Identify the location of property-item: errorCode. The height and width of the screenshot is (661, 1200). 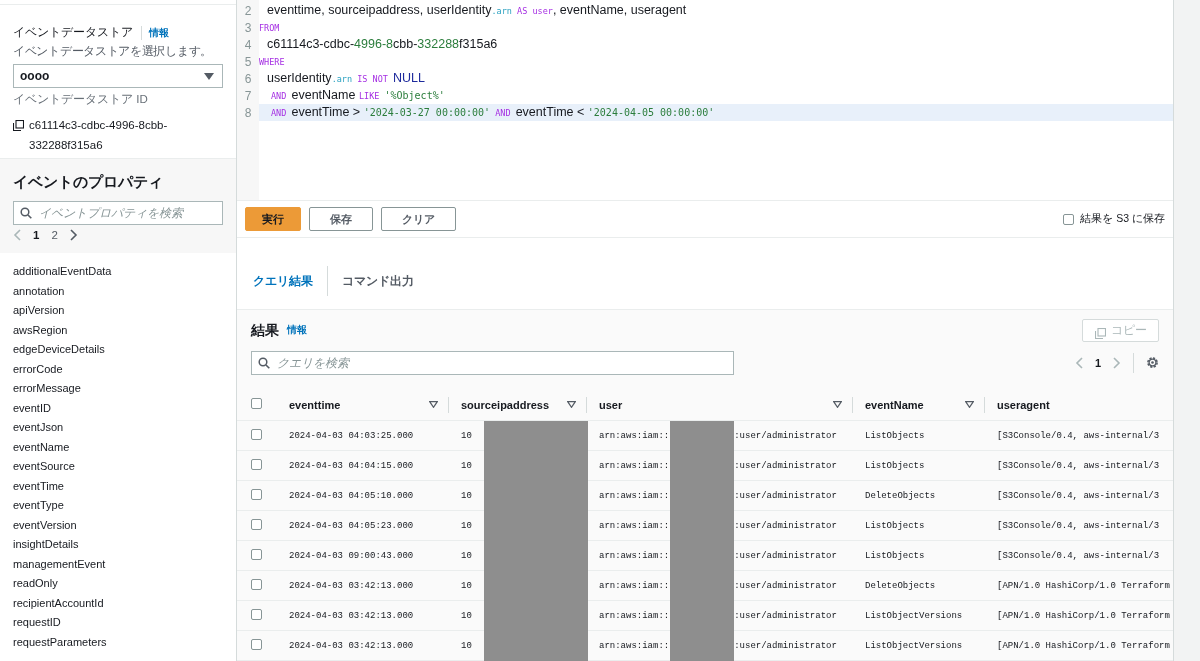
(118, 369).